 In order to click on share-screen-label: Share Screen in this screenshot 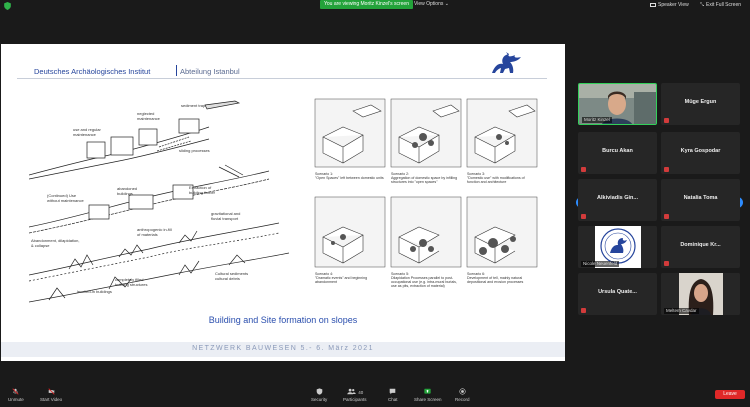, I will do `click(428, 399)`.